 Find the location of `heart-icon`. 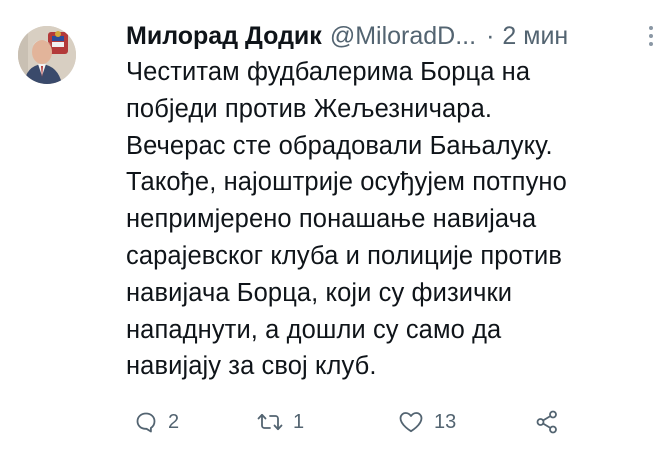

heart-icon is located at coordinates (411, 422).